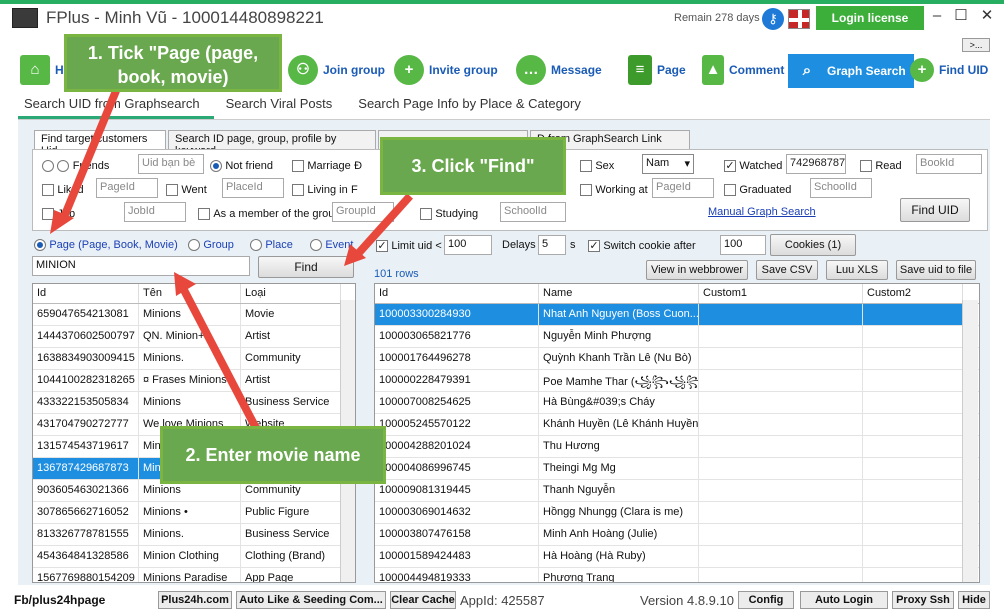 Image resolution: width=1004 pixels, height=612 pixels. I want to click on arrow-to-keyword, so click(221, 361).